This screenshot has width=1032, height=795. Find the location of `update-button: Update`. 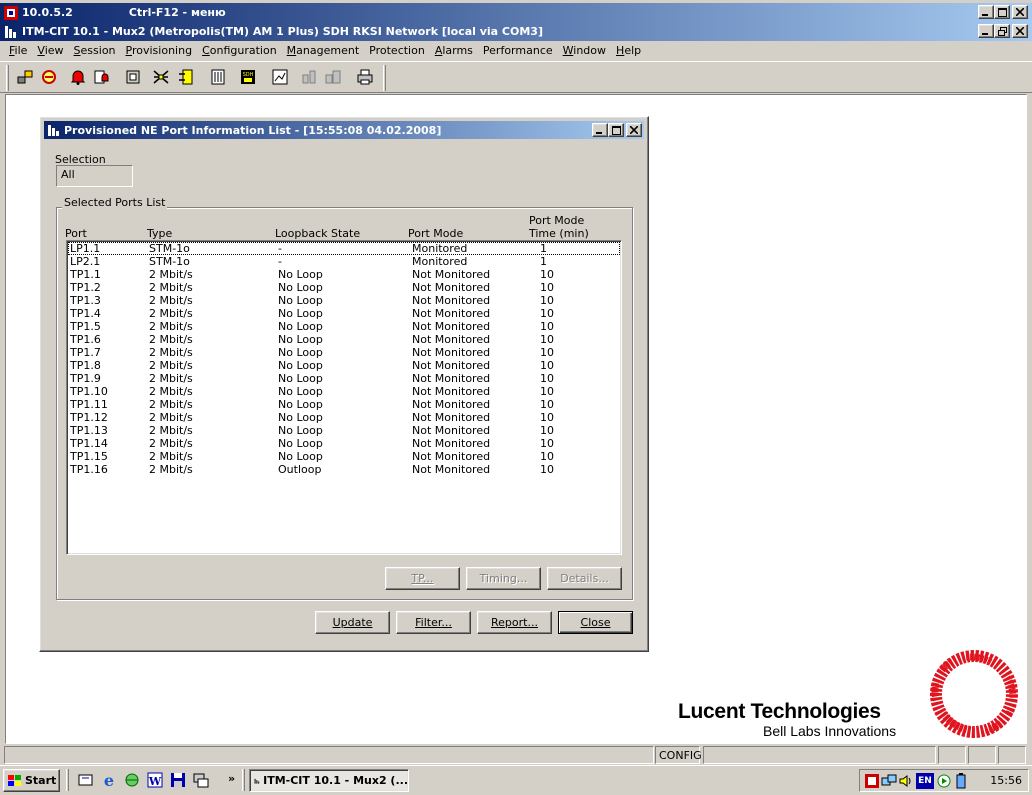

update-button: Update is located at coordinates (352, 622).